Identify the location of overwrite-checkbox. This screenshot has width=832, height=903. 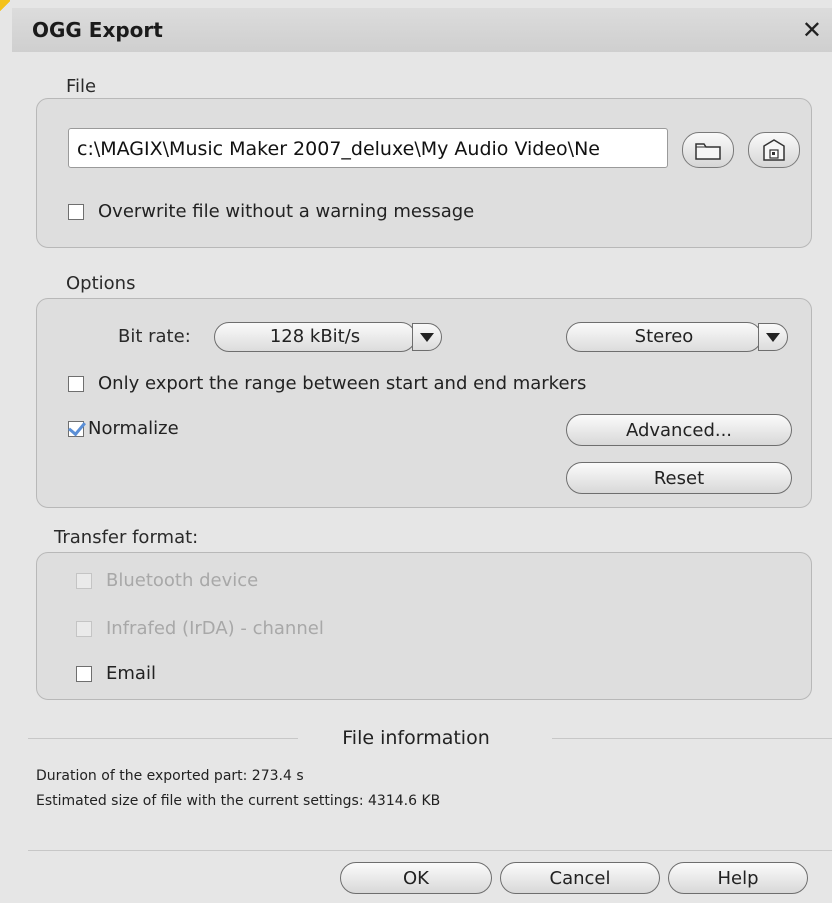
(76, 211).